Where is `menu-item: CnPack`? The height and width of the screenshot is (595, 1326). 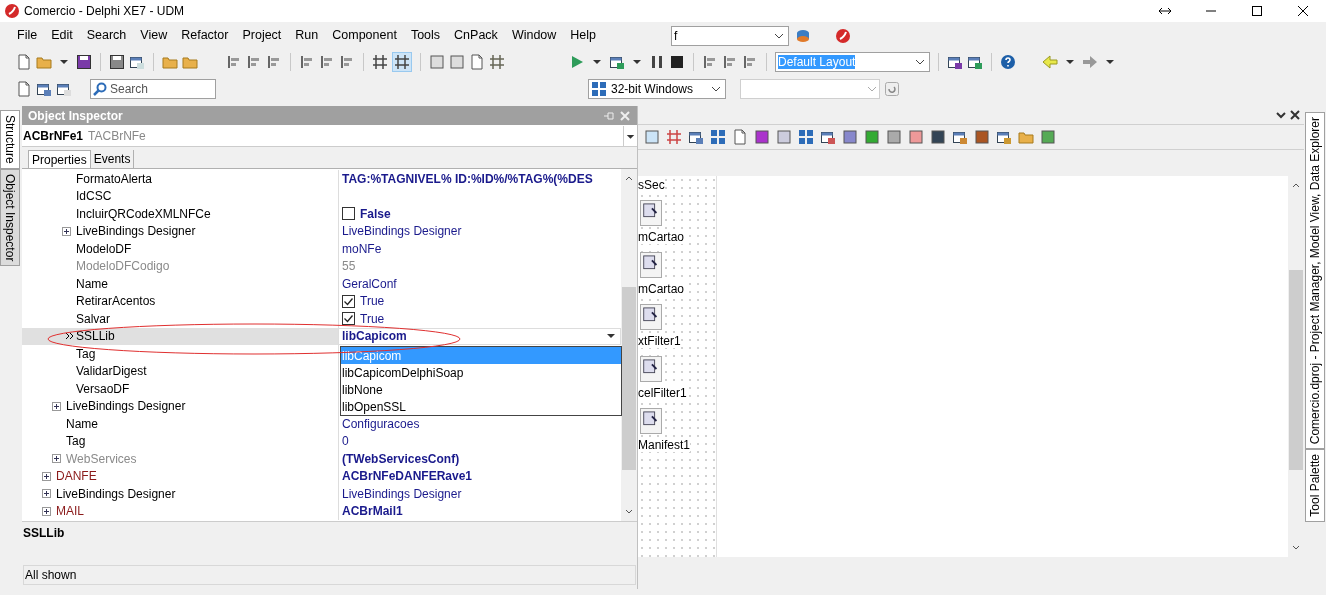 menu-item: CnPack is located at coordinates (476, 35).